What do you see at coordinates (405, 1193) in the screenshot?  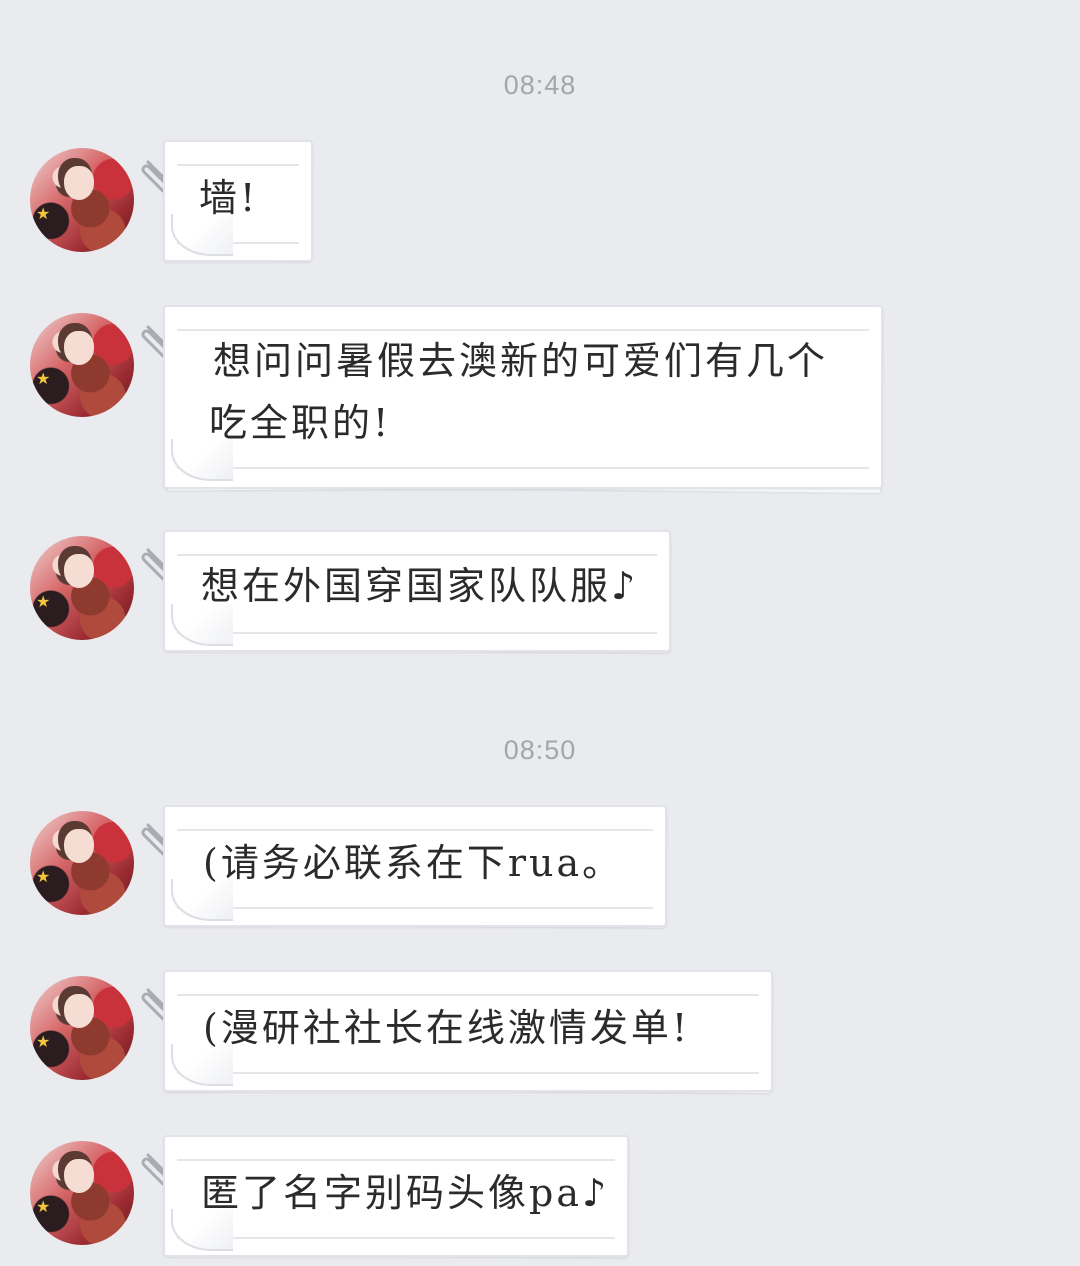 I see `message-text: 匿了名字别码头像pa♪` at bounding box center [405, 1193].